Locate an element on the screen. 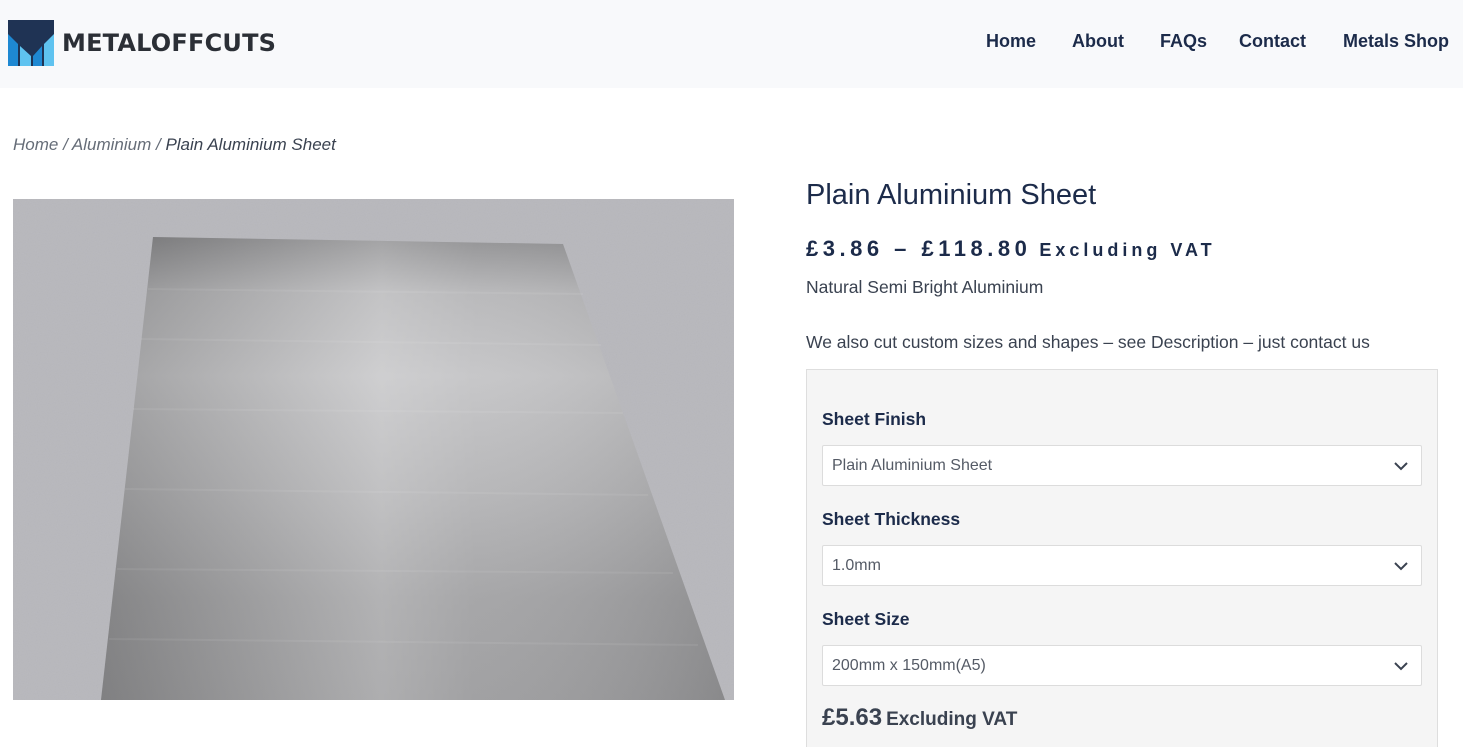 The height and width of the screenshot is (747, 1463). price-range: £3.86 – £118.80 Excluding VAT is located at coordinates (1011, 249).